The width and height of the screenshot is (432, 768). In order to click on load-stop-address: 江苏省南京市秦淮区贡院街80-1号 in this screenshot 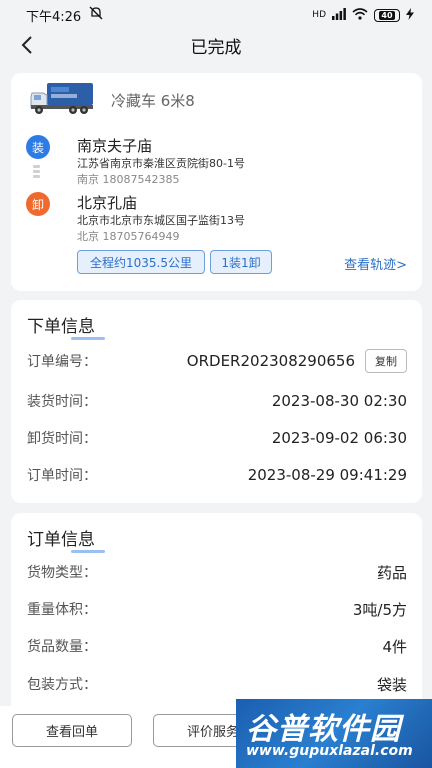, I will do `click(161, 163)`.